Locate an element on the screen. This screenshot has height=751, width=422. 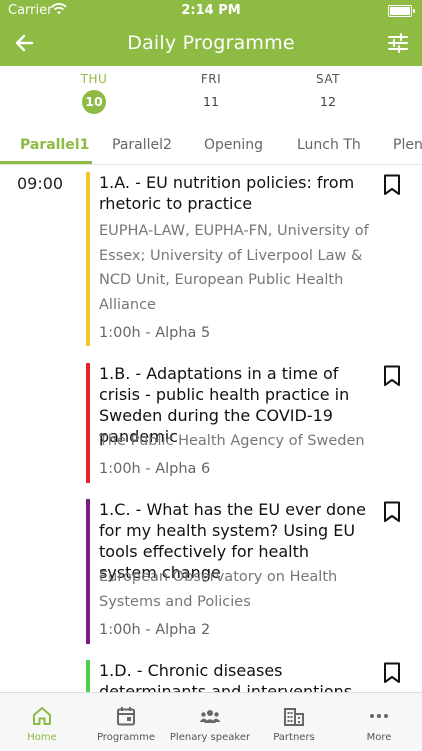
day-name: FRI is located at coordinates (211, 79).